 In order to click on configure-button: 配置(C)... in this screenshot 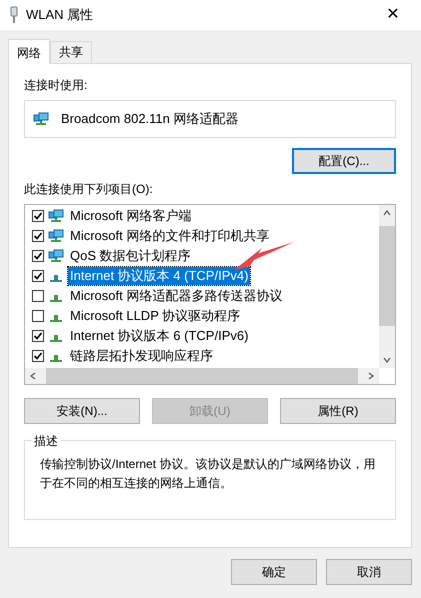, I will do `click(344, 161)`.